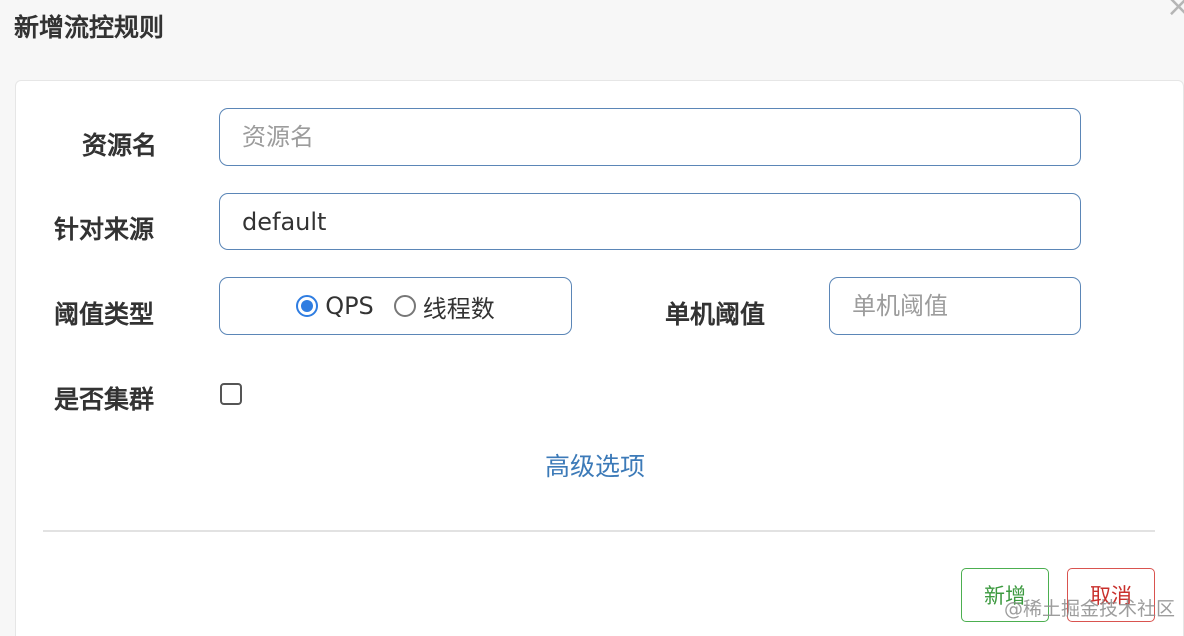 This screenshot has height=636, width=1184. What do you see at coordinates (89, 27) in the screenshot?
I see `dialog-title: 新增流控规则` at bounding box center [89, 27].